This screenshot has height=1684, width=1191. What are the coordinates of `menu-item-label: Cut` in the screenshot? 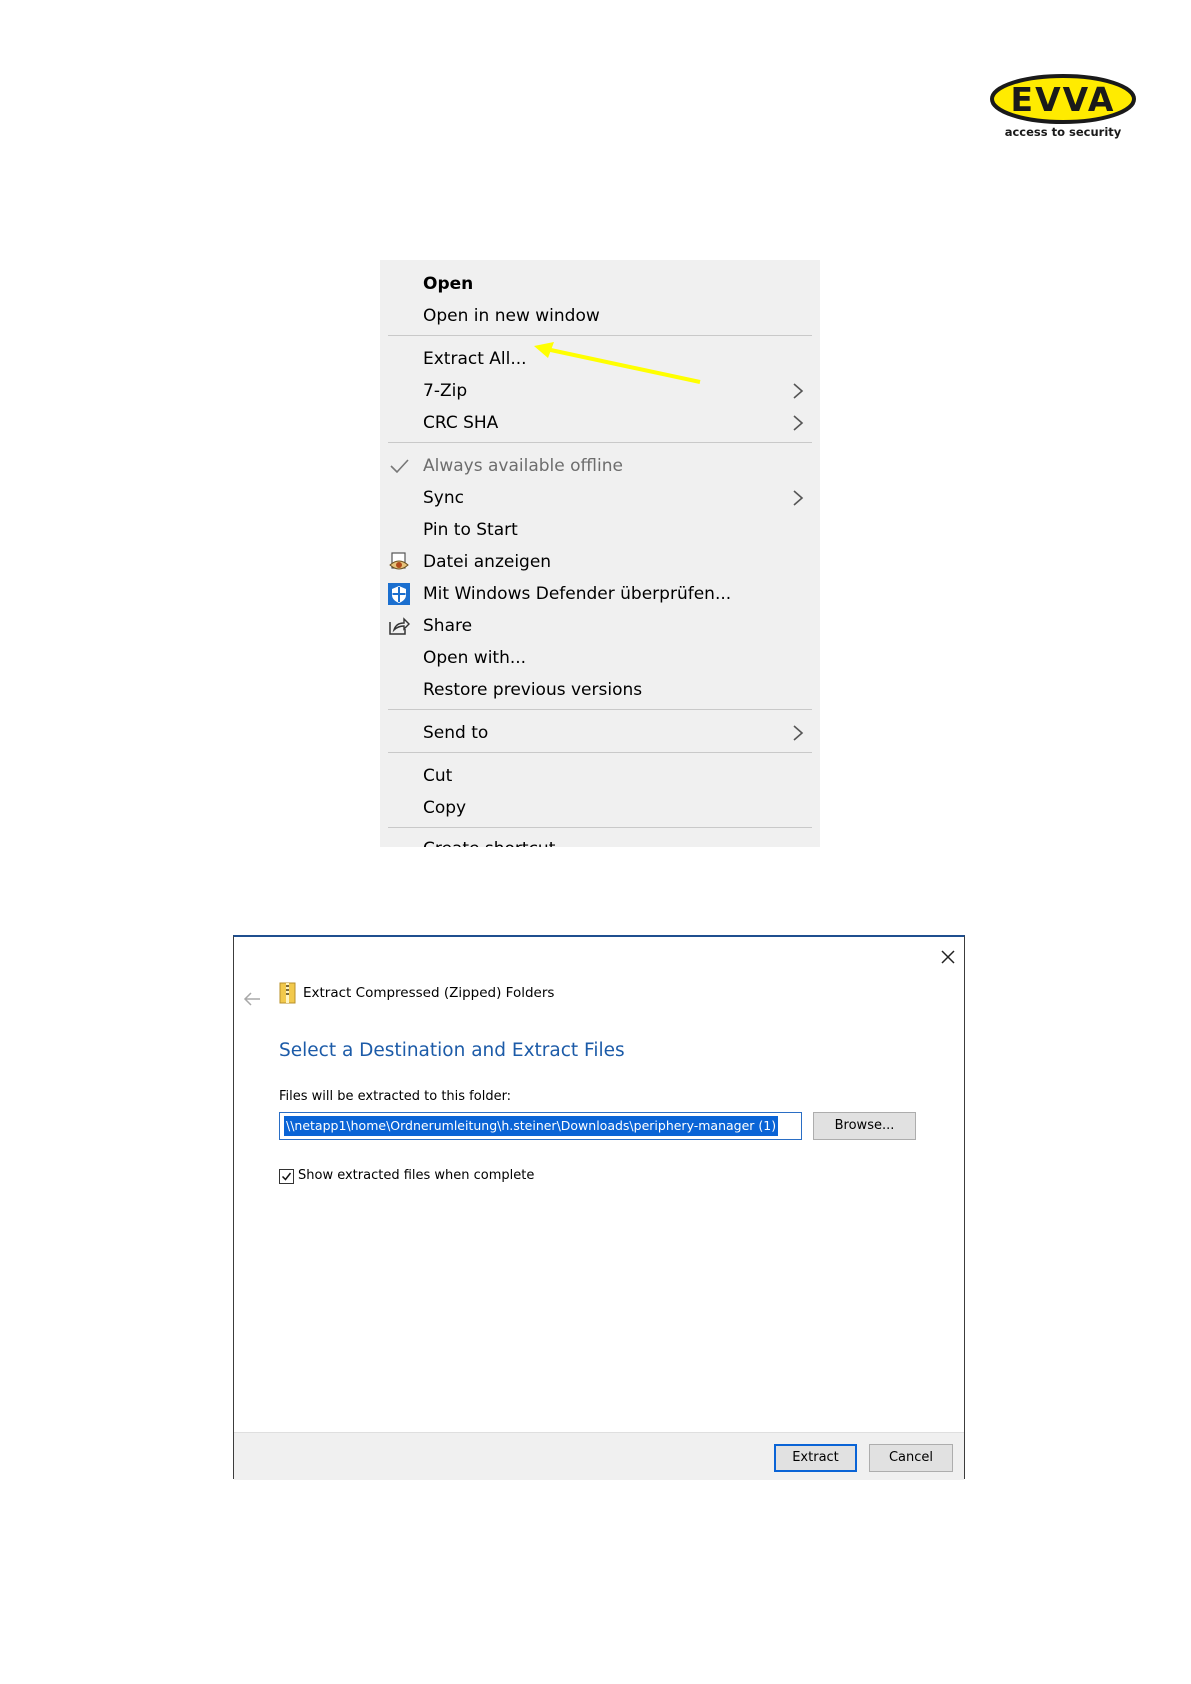 It's located at (438, 776).